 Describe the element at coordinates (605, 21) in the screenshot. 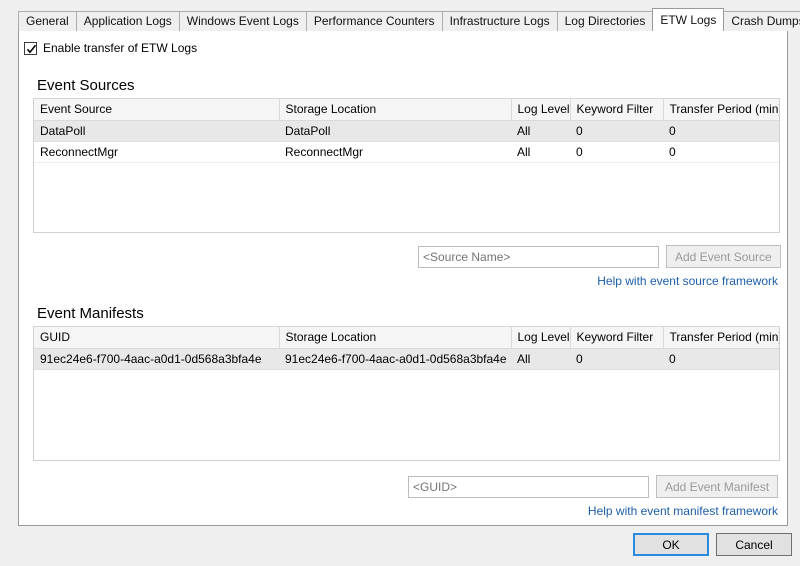

I see `tab-log-directories: Log Directories` at that location.